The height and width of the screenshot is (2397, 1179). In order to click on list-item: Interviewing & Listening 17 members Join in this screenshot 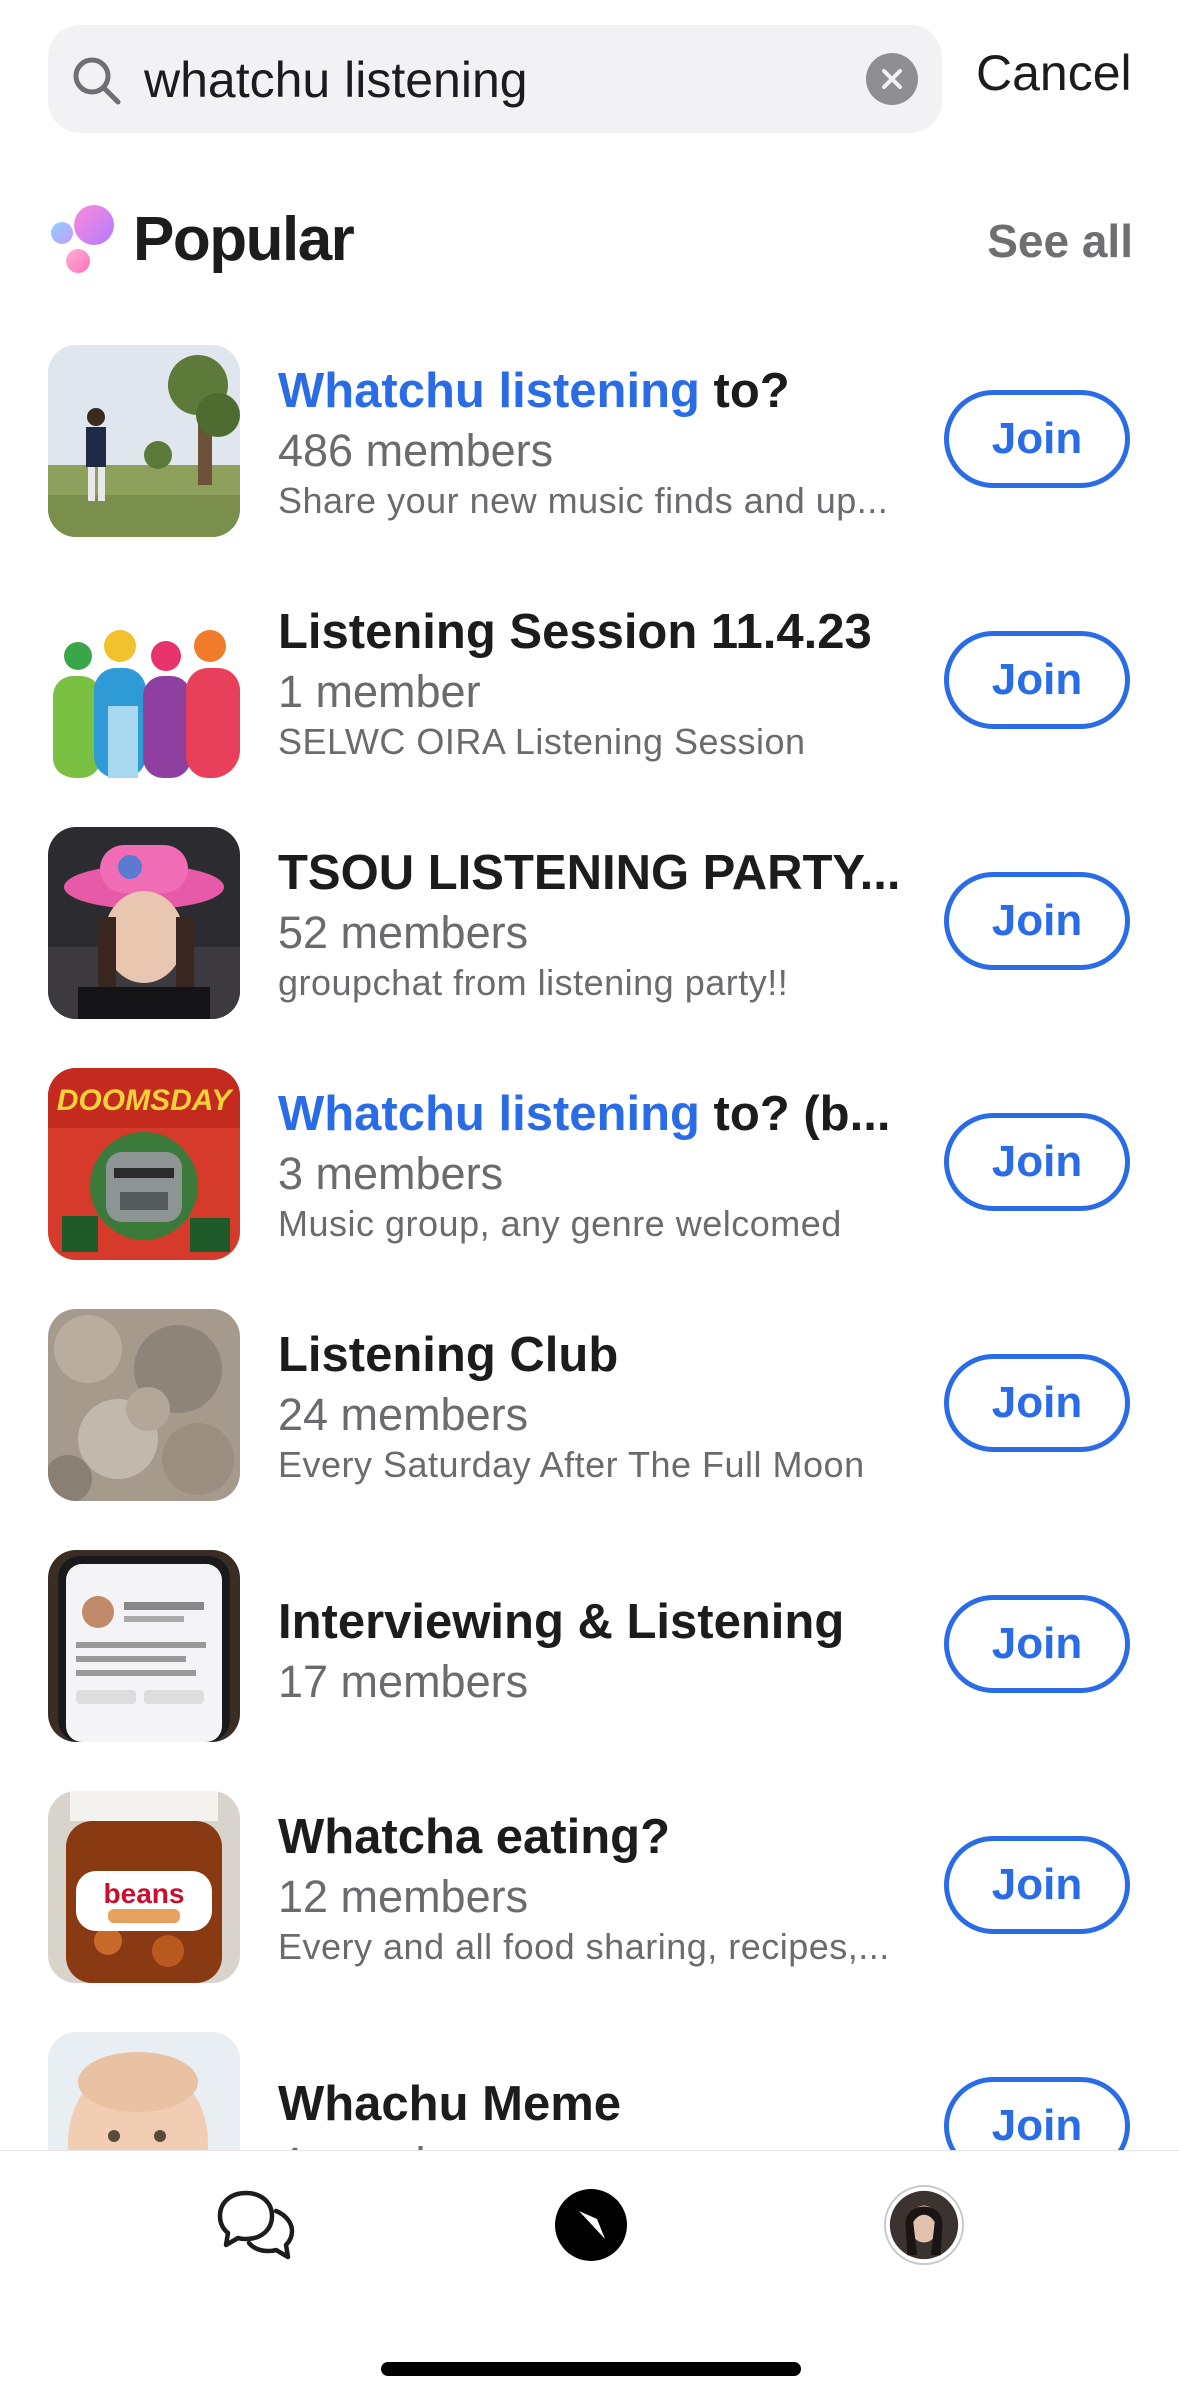, I will do `click(589, 1650)`.